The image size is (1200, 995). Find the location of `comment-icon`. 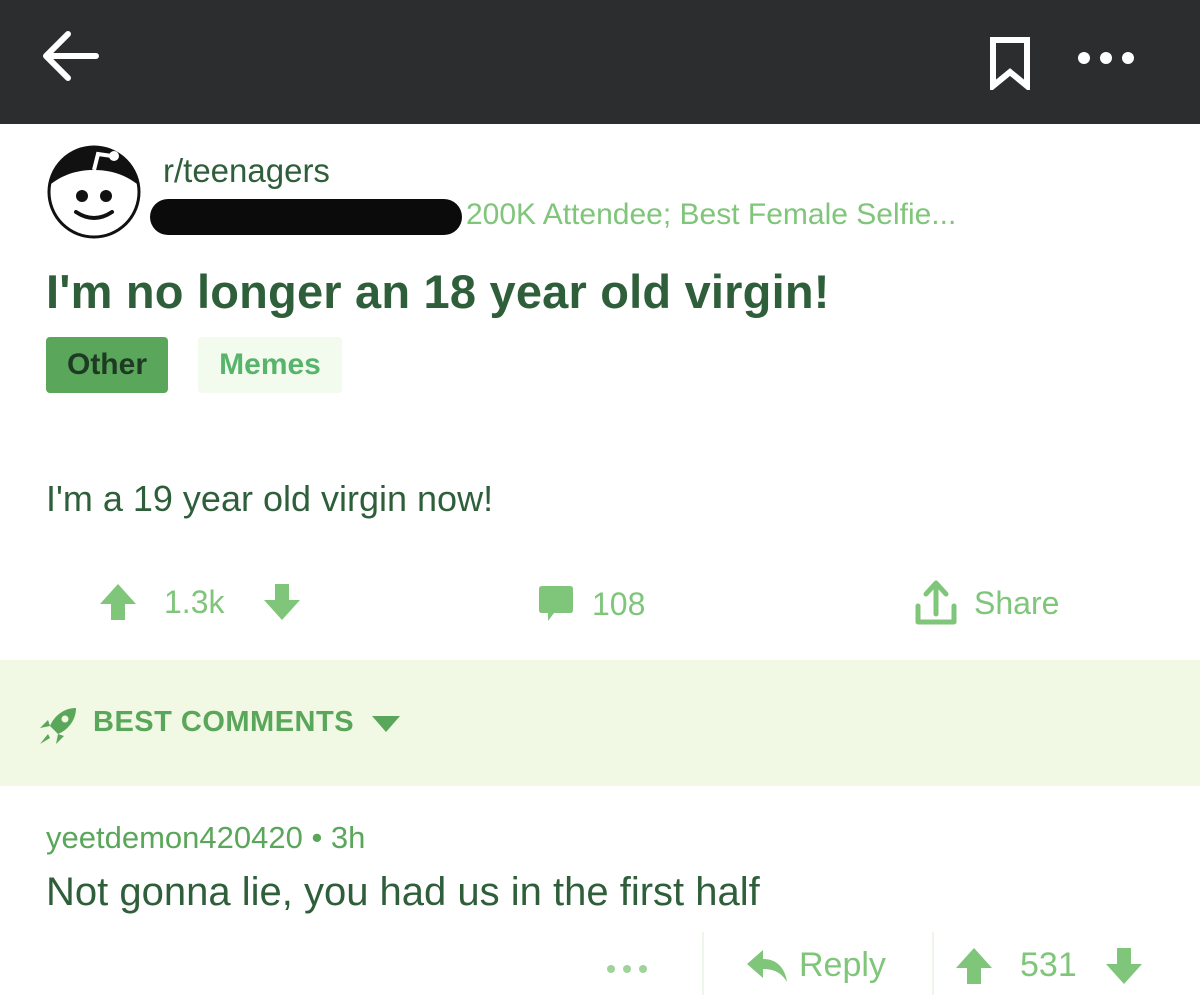

comment-icon is located at coordinates (556, 603).